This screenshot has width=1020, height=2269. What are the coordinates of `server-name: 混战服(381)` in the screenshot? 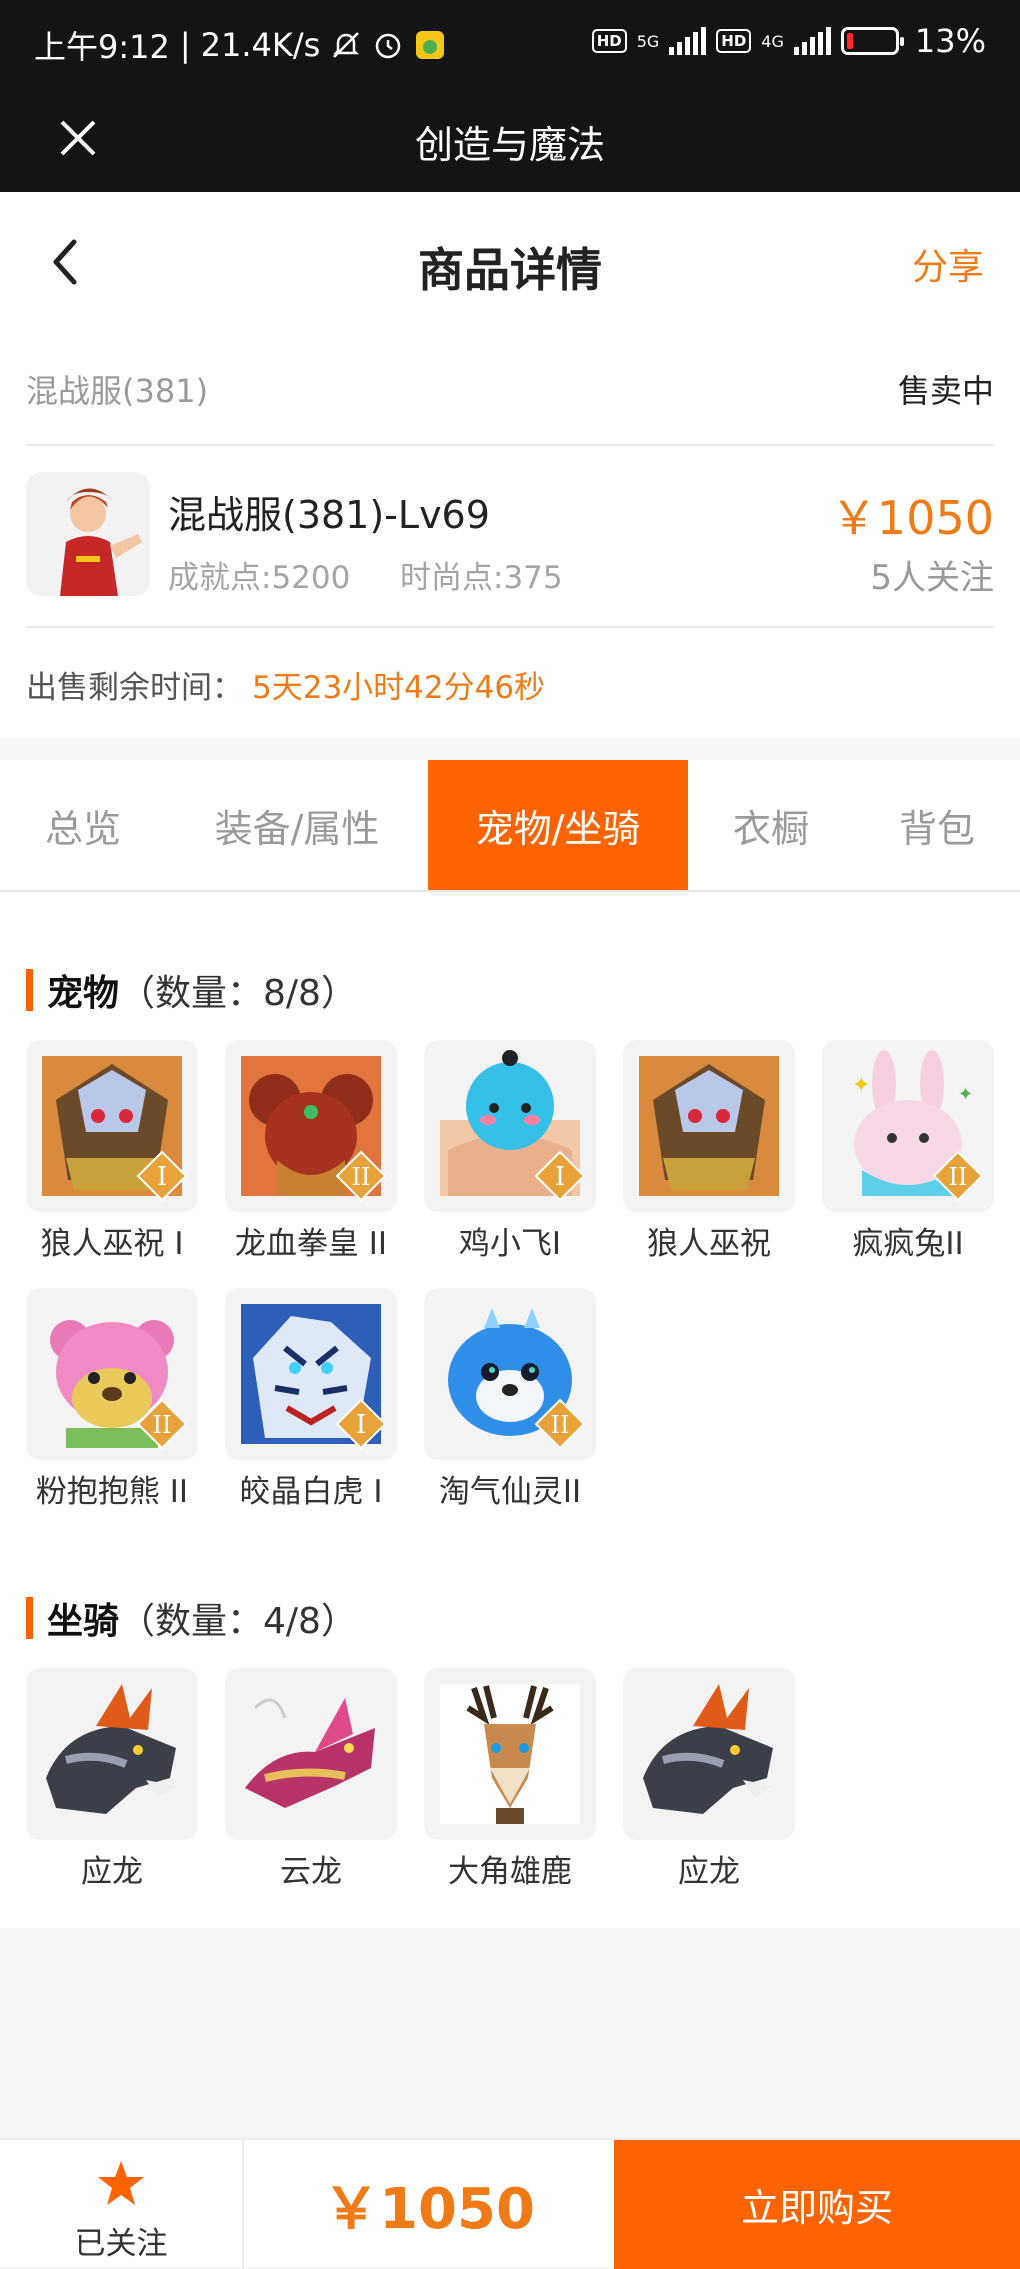 It's located at (117, 391).